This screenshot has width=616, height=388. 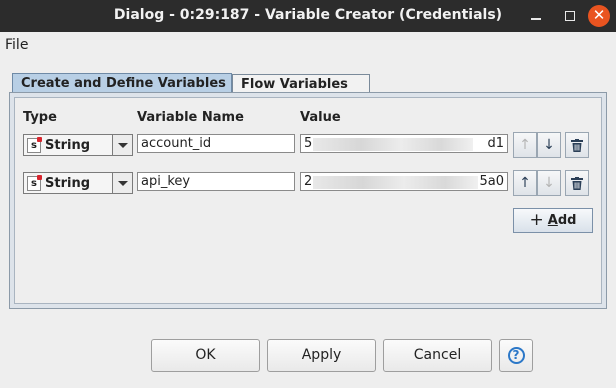 What do you see at coordinates (536, 19) in the screenshot?
I see `minimize-icon` at bounding box center [536, 19].